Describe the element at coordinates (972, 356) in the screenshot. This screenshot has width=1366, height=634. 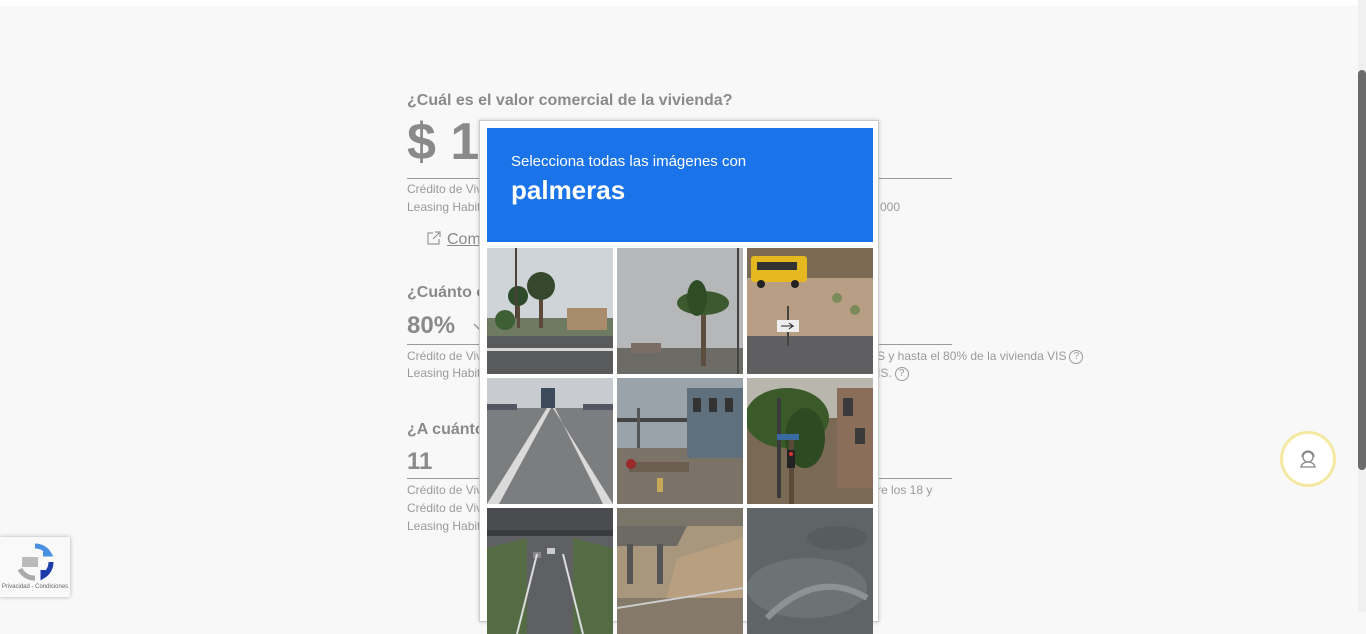
I see `financing-note-credit-tail: S y hasta el 80% de la vivienda VIS` at that location.